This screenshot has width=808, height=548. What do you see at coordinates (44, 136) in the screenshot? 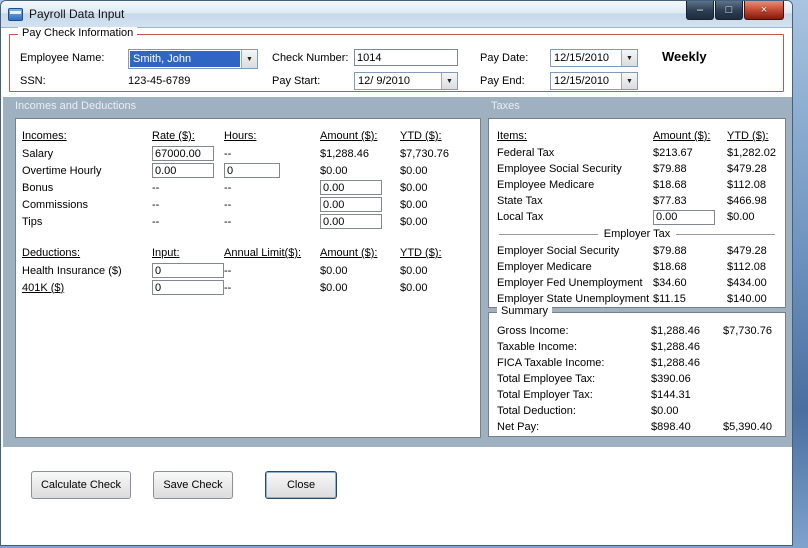
I see `incomes-col-header: Incomes:` at bounding box center [44, 136].